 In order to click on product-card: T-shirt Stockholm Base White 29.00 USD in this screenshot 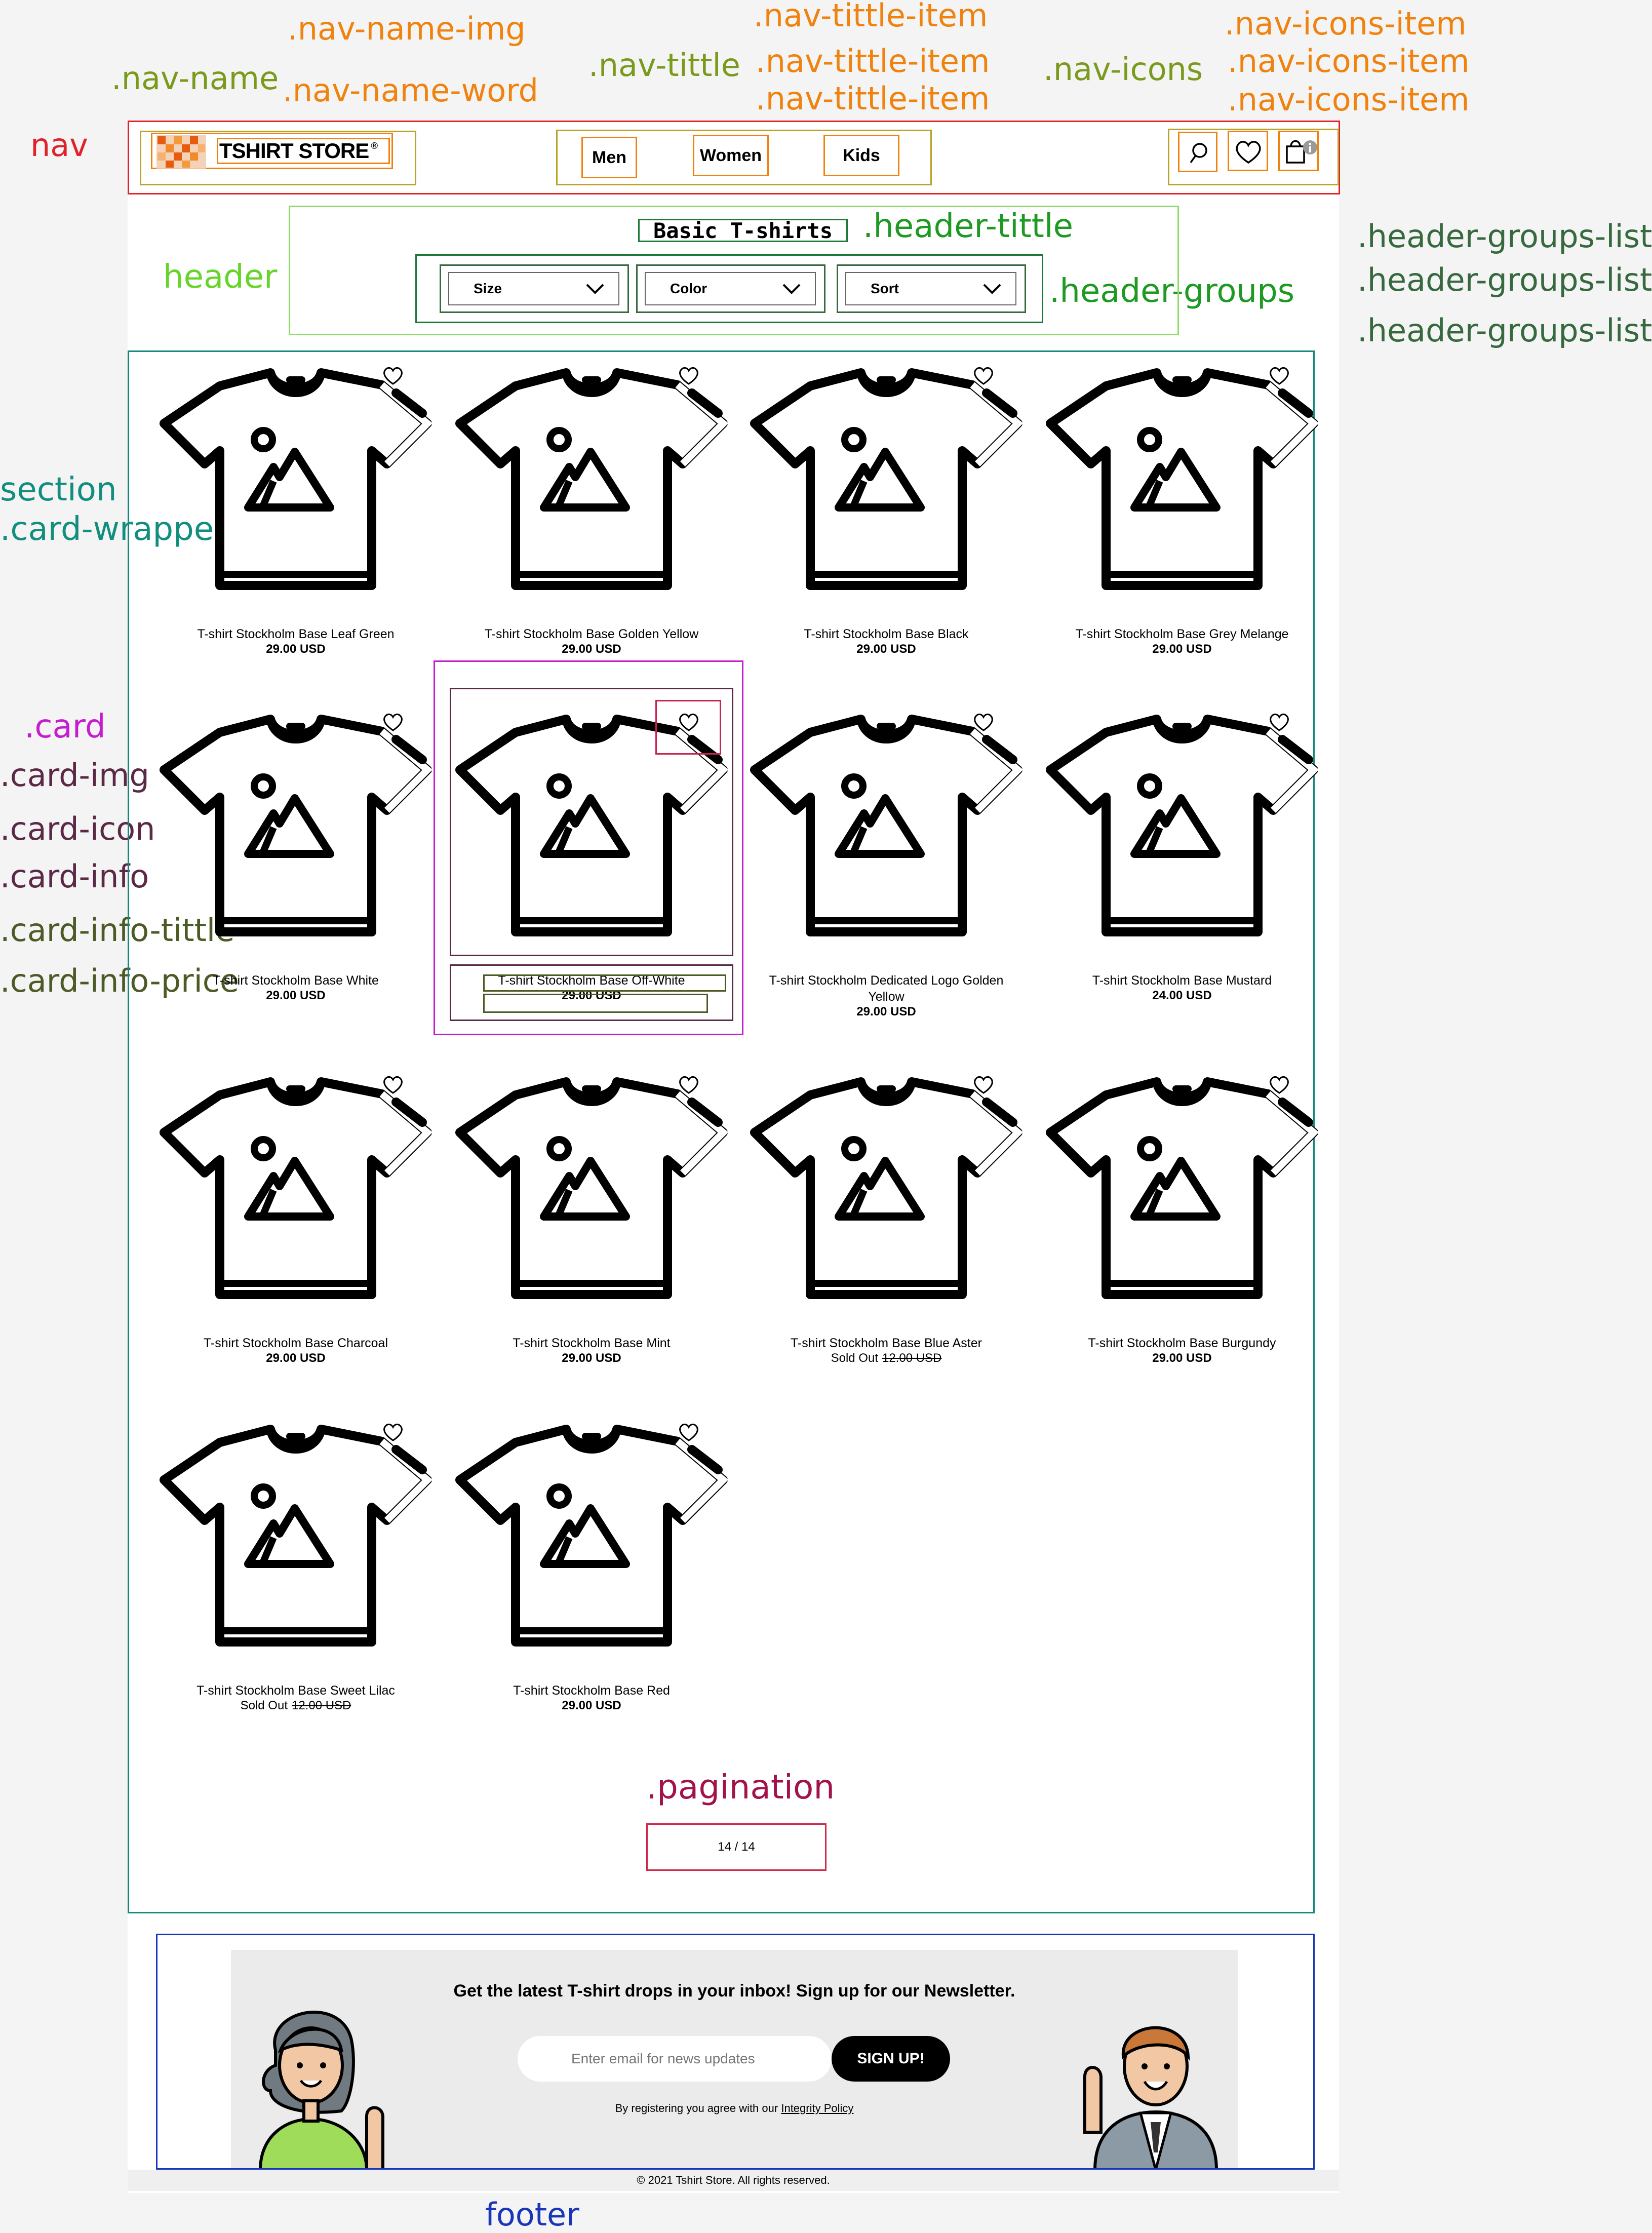, I will do `click(296, 866)`.